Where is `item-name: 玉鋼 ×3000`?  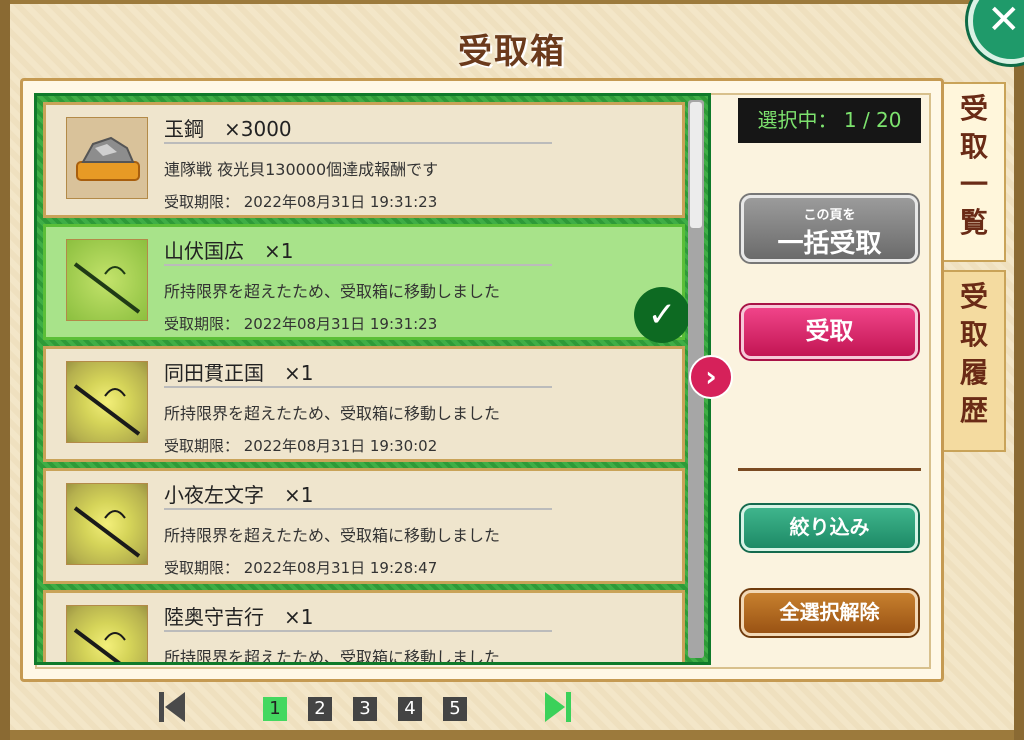
item-name: 玉鋼 ×3000 is located at coordinates (228, 129).